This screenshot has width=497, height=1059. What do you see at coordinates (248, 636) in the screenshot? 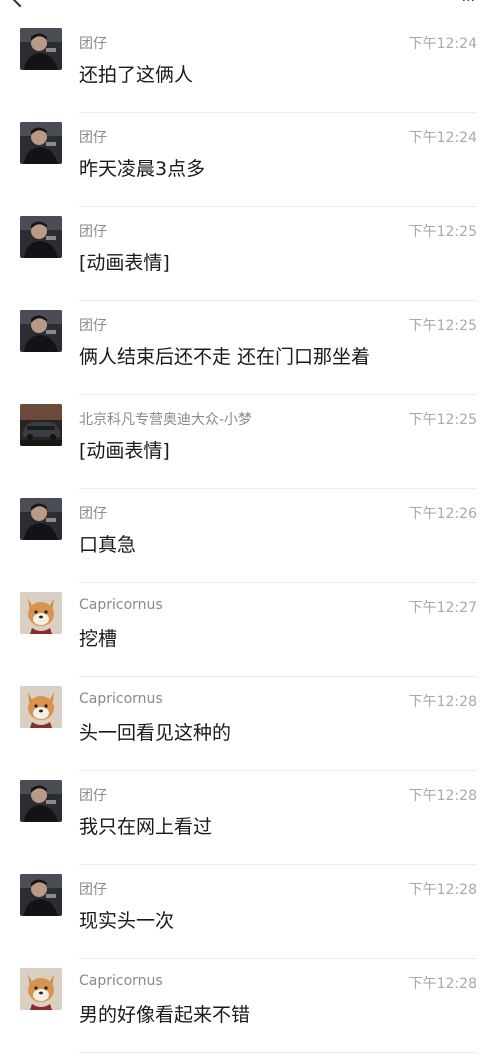
I see `message-item: Capricornus 下午12:27 挖槽` at bounding box center [248, 636].